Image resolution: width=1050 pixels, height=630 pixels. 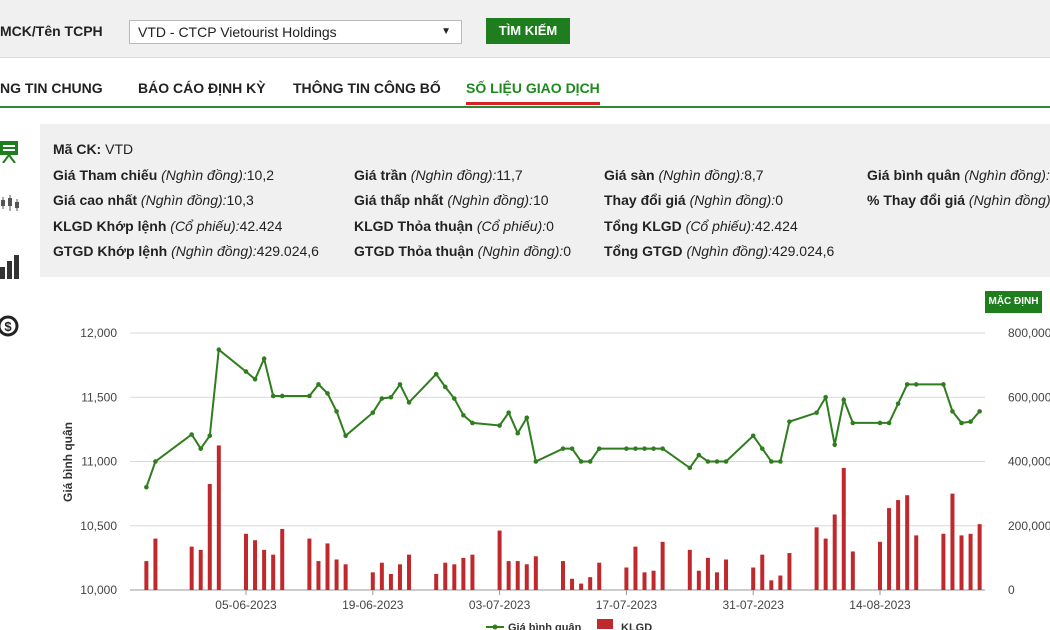 I want to click on candlestick-icon, so click(x=11, y=205).